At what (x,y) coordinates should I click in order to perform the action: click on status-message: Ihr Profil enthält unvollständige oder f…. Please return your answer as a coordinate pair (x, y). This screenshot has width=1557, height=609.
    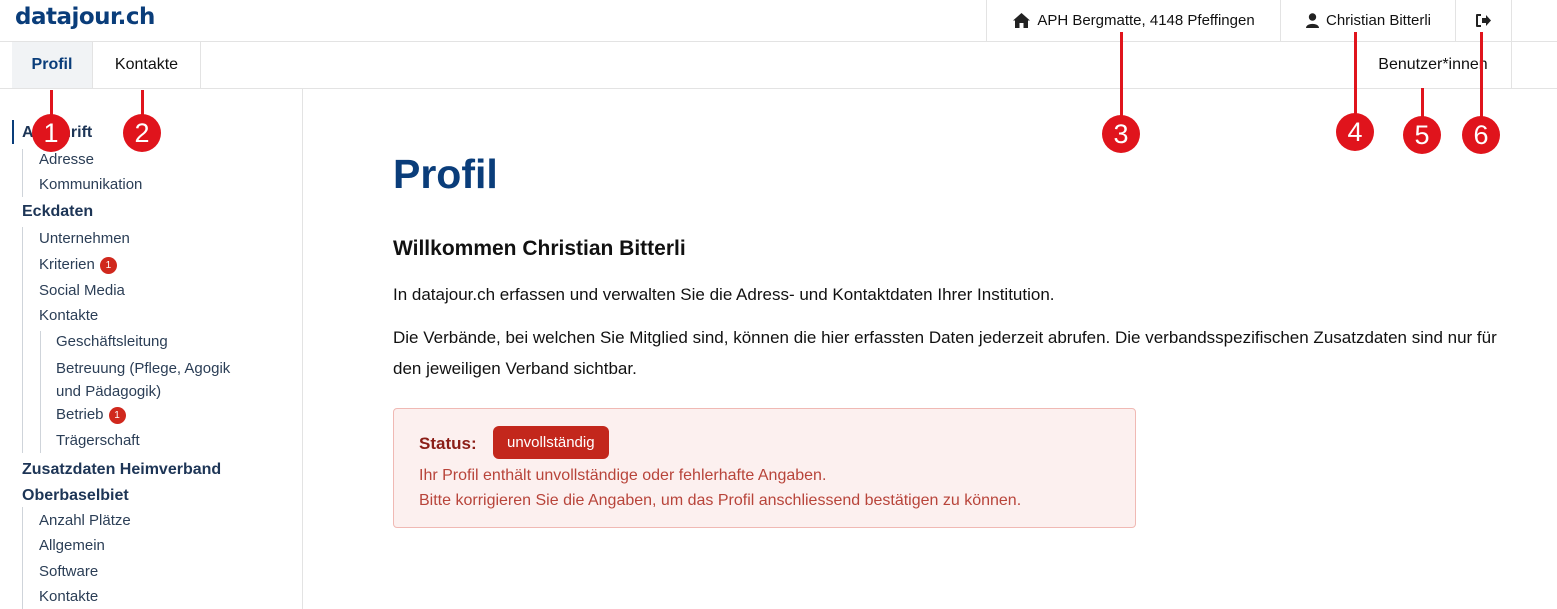
    Looking at the image, I should click on (623, 475).